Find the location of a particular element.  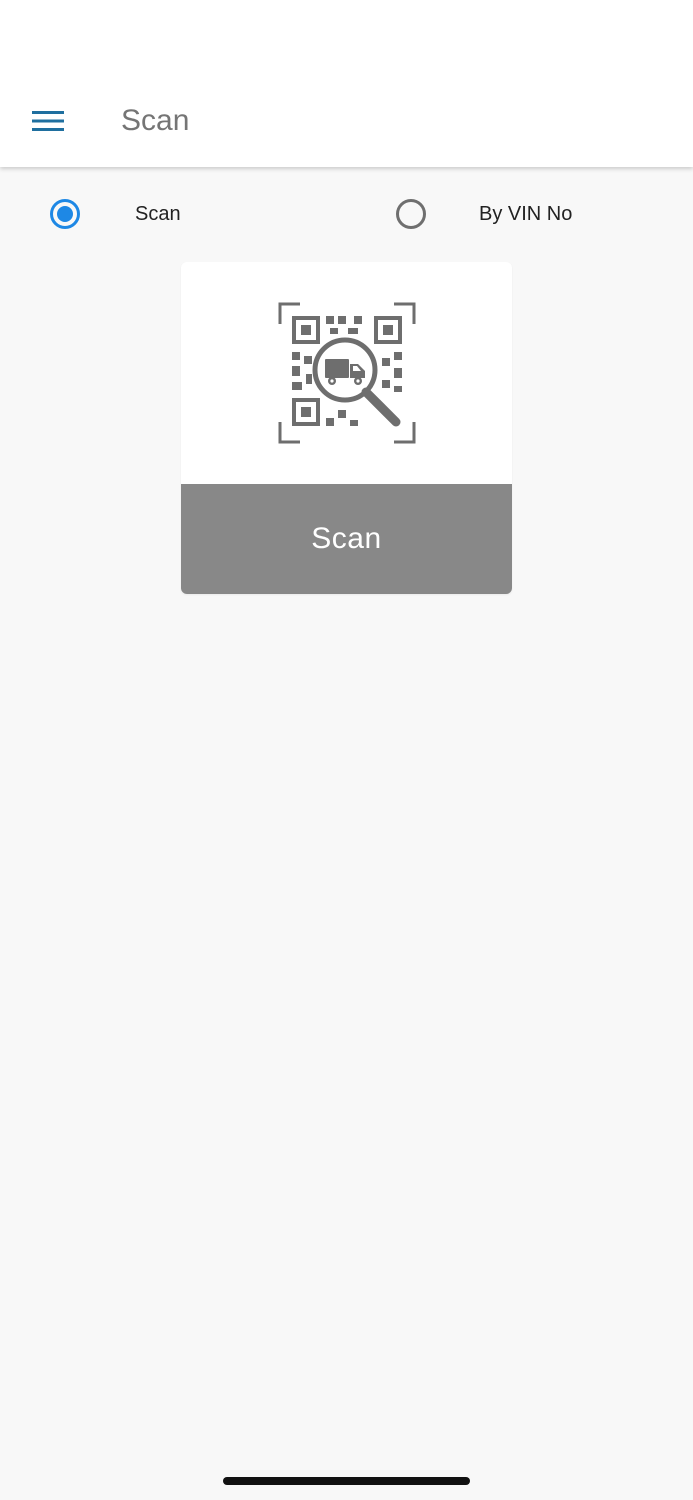

home-indicator is located at coordinates (346, 1481).